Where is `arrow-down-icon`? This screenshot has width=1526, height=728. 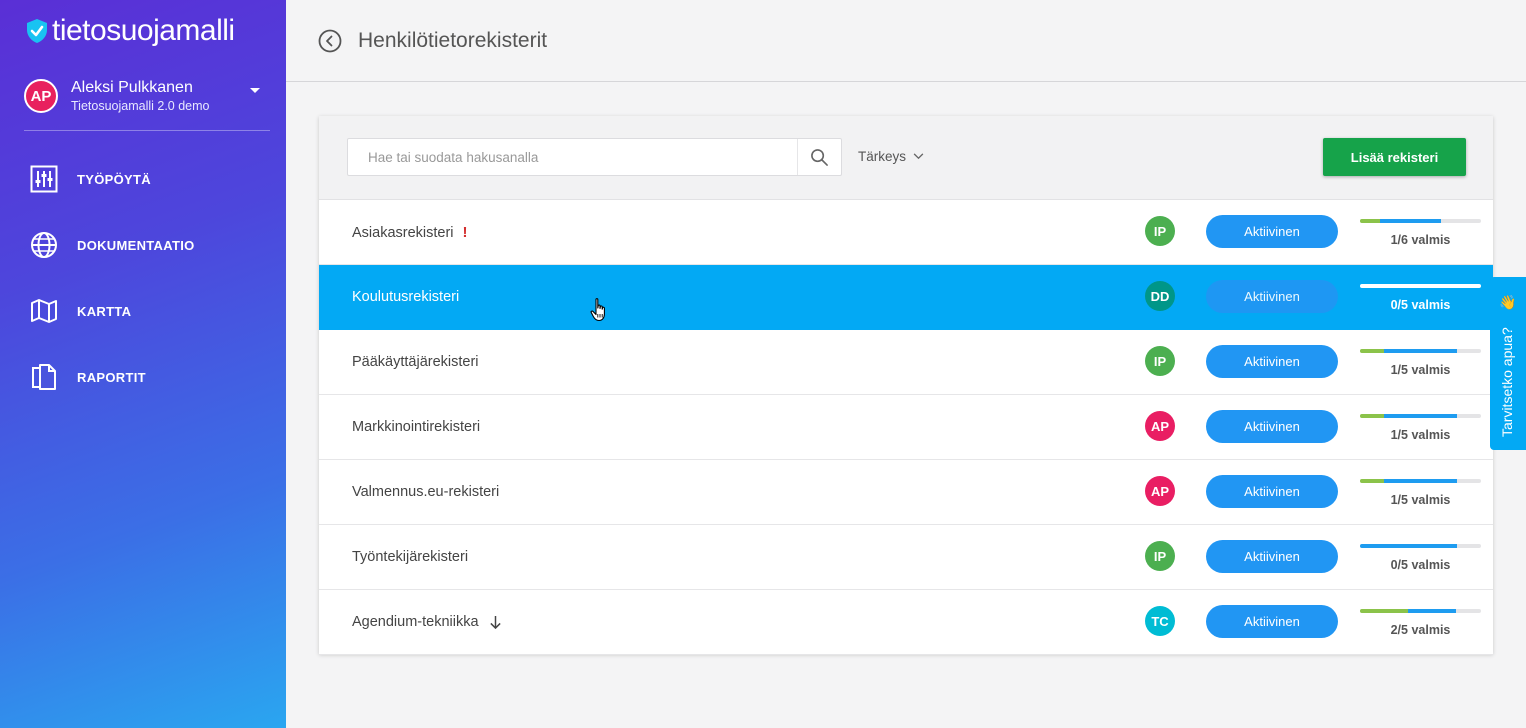 arrow-down-icon is located at coordinates (495, 622).